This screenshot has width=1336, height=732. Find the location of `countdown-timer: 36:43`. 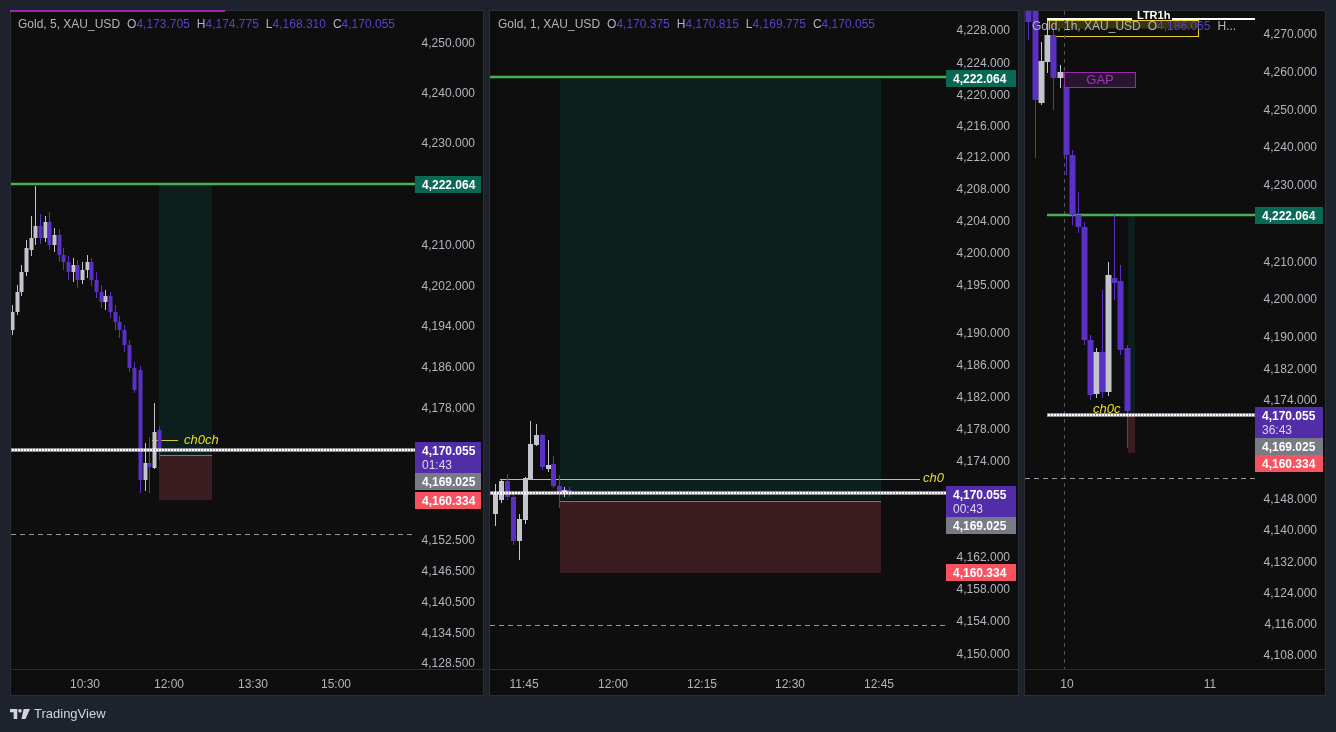

countdown-timer: 36:43 is located at coordinates (1278, 429).